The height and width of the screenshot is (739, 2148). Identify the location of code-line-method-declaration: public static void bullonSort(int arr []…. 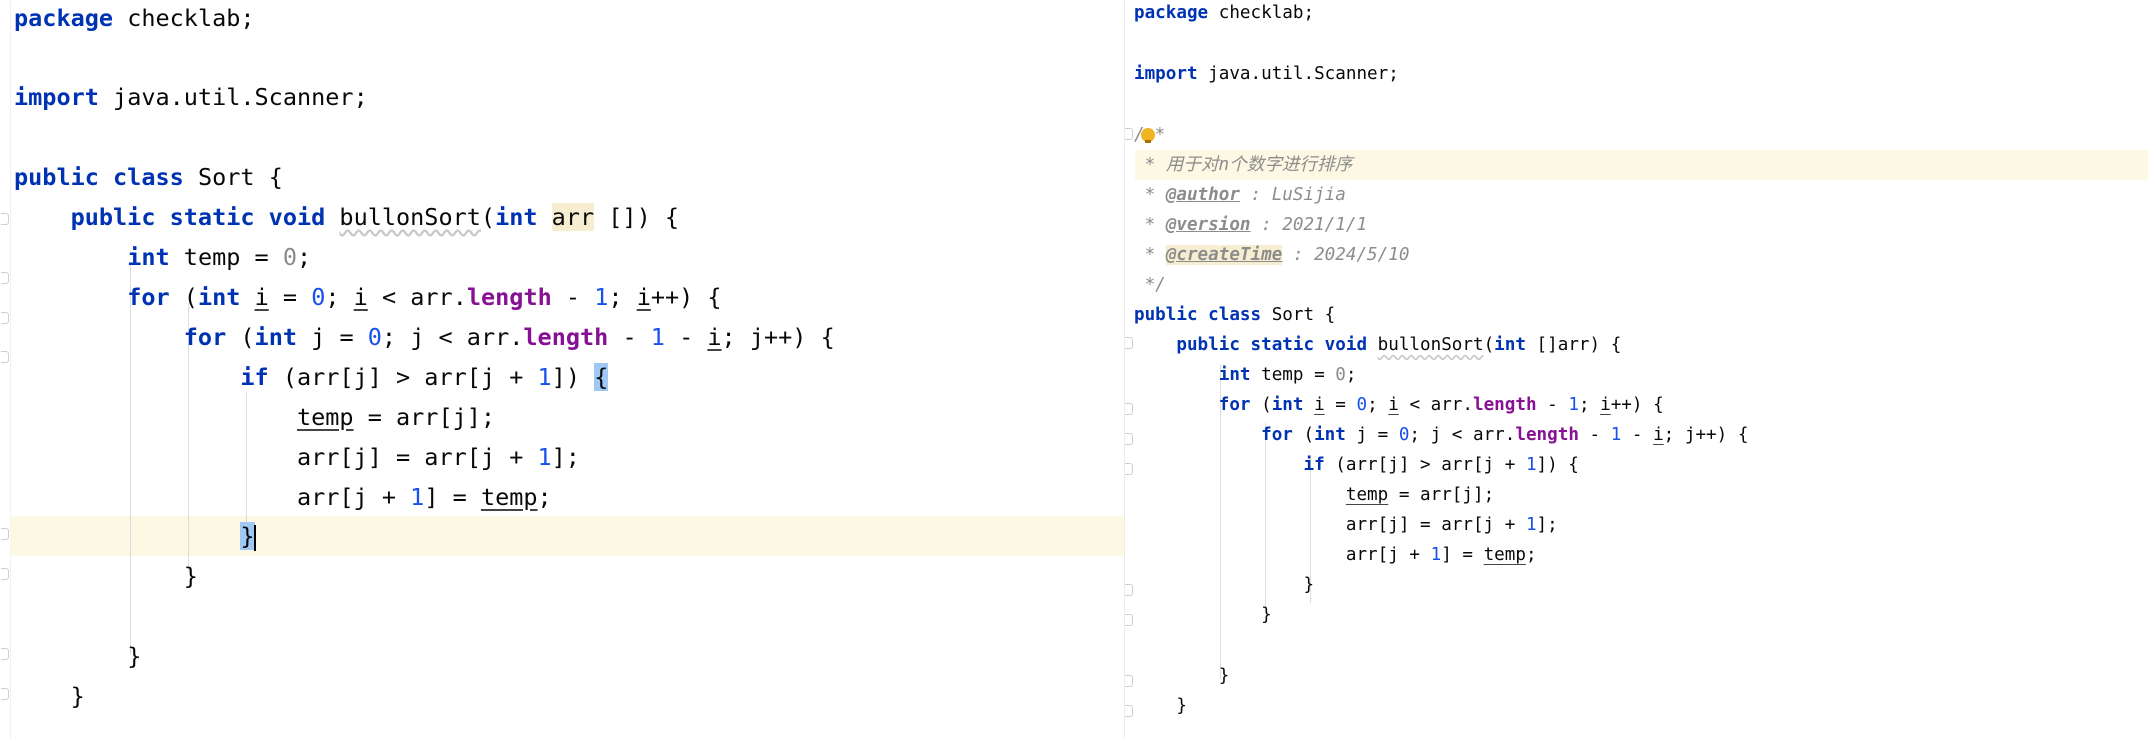
(346, 217).